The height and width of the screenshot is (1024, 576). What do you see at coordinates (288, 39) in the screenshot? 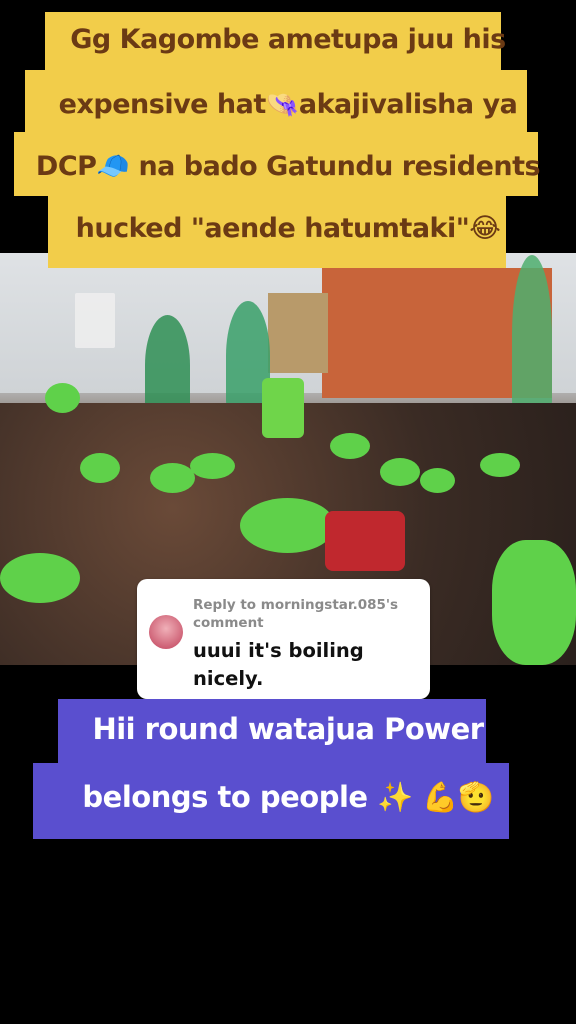
I see `caption-line: Gg Kagombe ametupa juu his` at bounding box center [288, 39].